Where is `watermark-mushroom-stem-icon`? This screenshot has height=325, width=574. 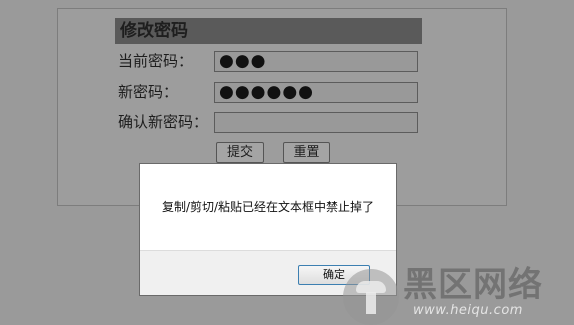 watermark-mushroom-stem-icon is located at coordinates (371, 303).